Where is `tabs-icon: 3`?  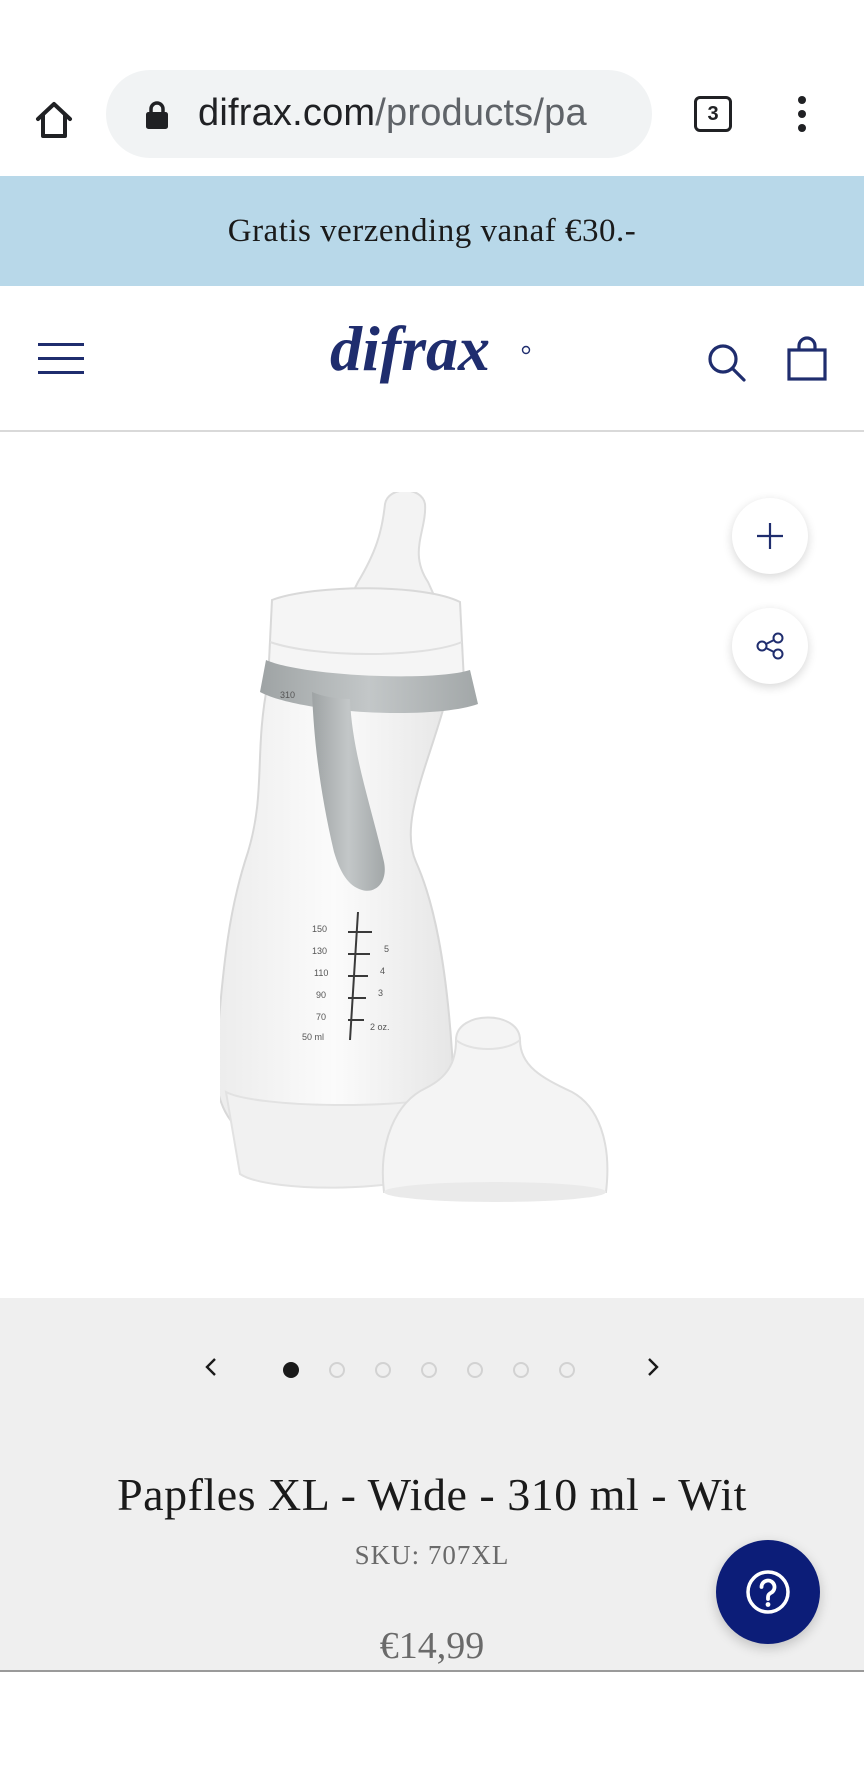 tabs-icon: 3 is located at coordinates (713, 114).